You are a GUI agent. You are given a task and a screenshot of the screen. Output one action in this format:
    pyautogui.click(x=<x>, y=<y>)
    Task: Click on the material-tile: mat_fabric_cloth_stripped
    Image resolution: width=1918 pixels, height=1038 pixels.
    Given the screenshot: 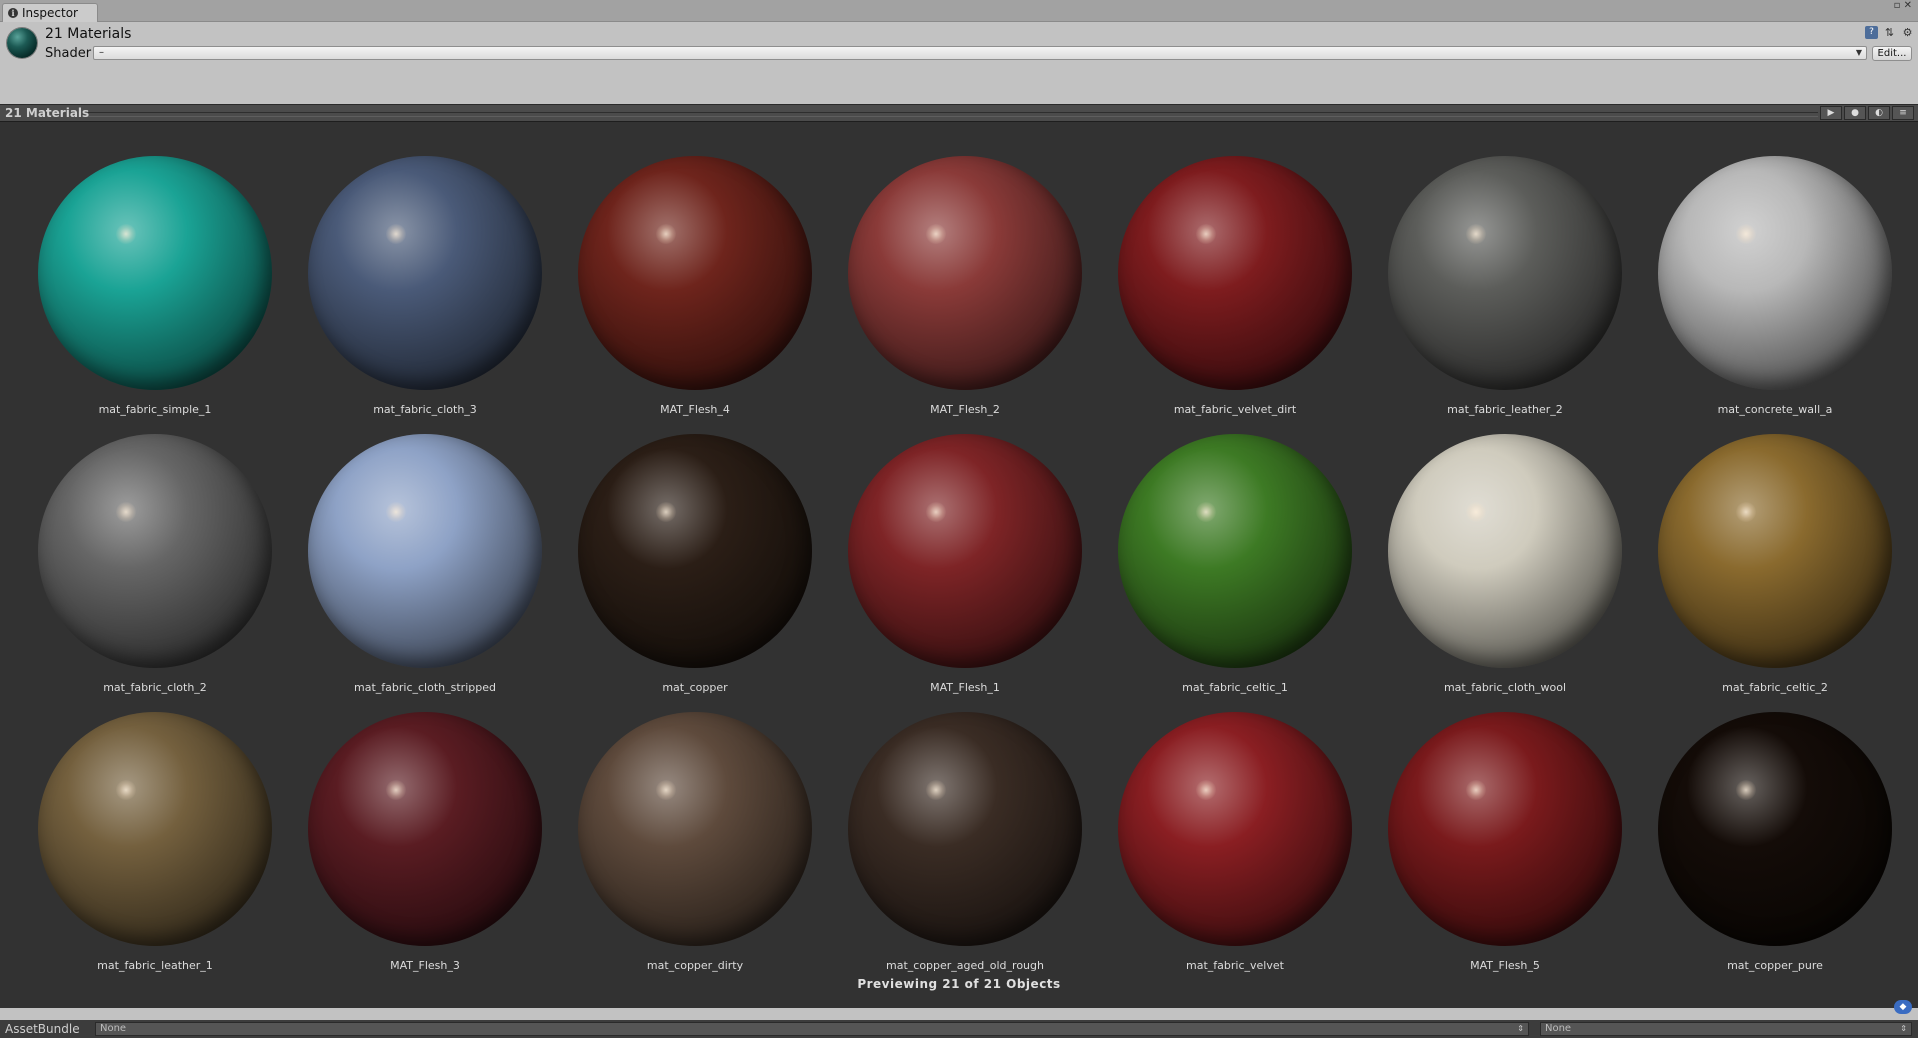 What is the action you would take?
    pyautogui.click(x=406, y=564)
    